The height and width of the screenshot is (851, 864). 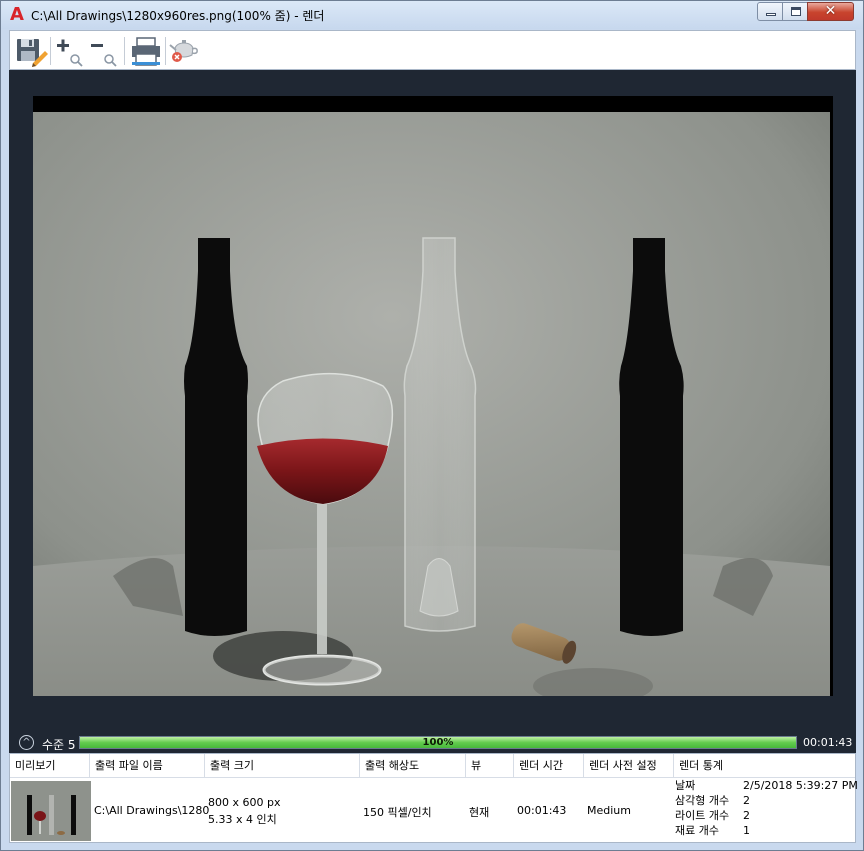 I want to click on zoom-in-icon, so click(x=70, y=53).